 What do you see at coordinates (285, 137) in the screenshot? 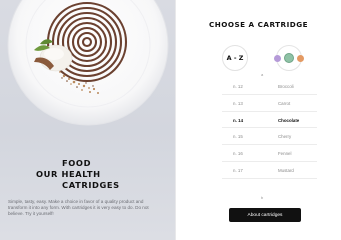
I see `cartridge-name: Cherry` at bounding box center [285, 137].